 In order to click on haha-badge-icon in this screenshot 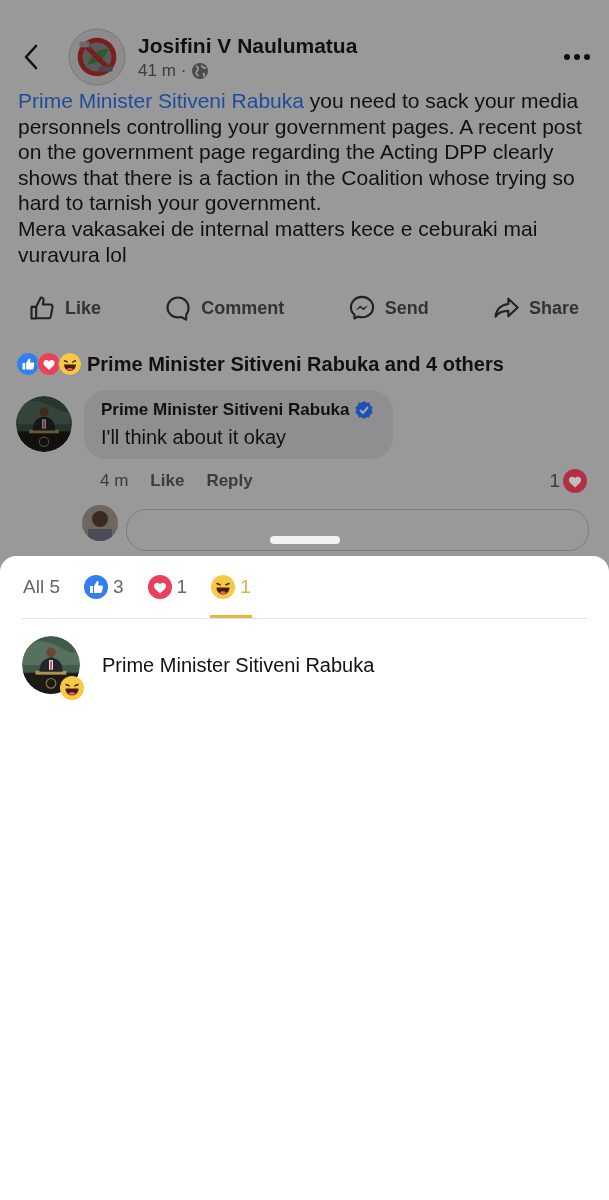, I will do `click(72, 688)`.